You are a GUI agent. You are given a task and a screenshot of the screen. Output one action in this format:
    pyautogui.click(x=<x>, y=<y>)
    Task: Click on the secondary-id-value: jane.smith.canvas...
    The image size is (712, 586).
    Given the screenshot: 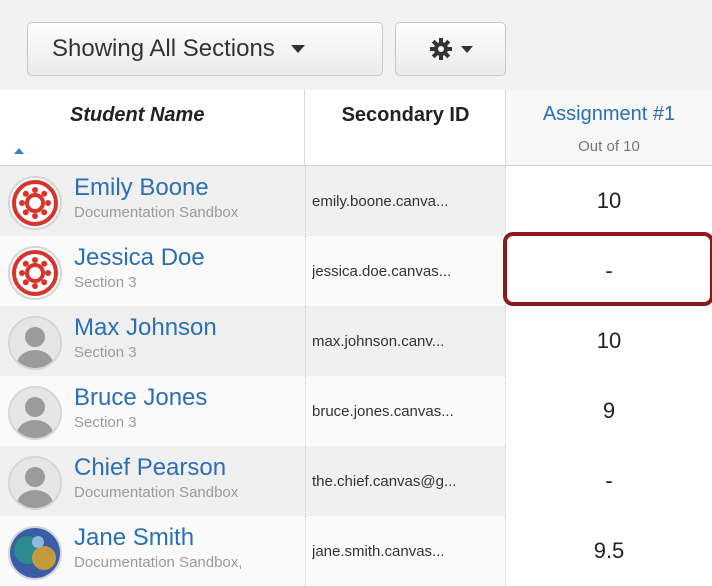 What is the action you would take?
    pyautogui.click(x=378, y=551)
    